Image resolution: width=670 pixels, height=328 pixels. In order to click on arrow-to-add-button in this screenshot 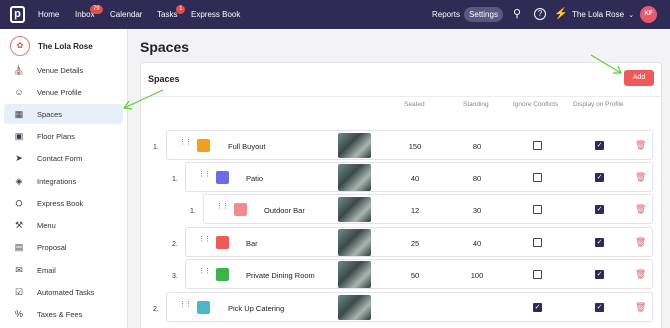, I will do `click(606, 64)`.